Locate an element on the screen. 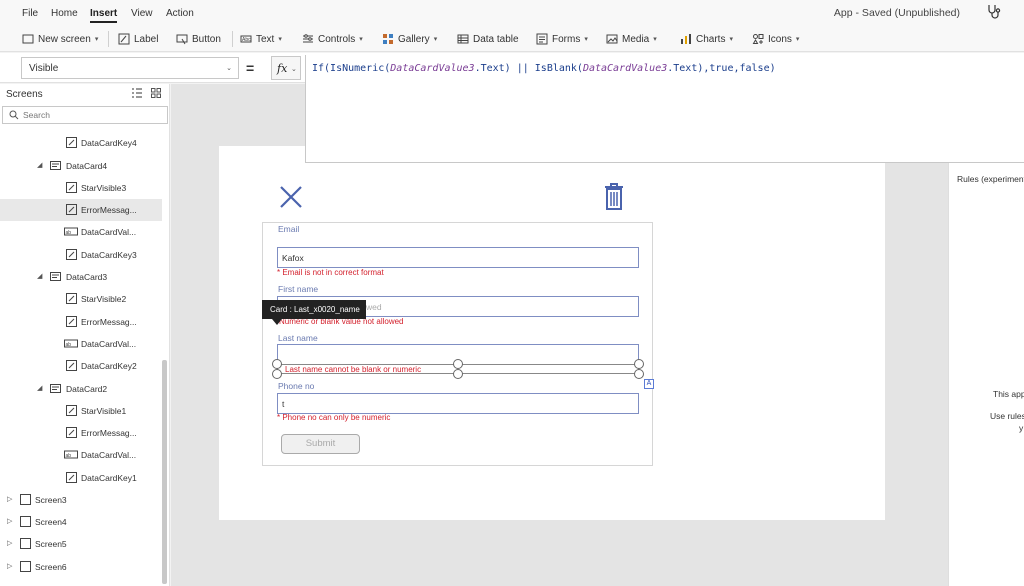  tree-item: ◢ DataCard3 is located at coordinates (81, 277).